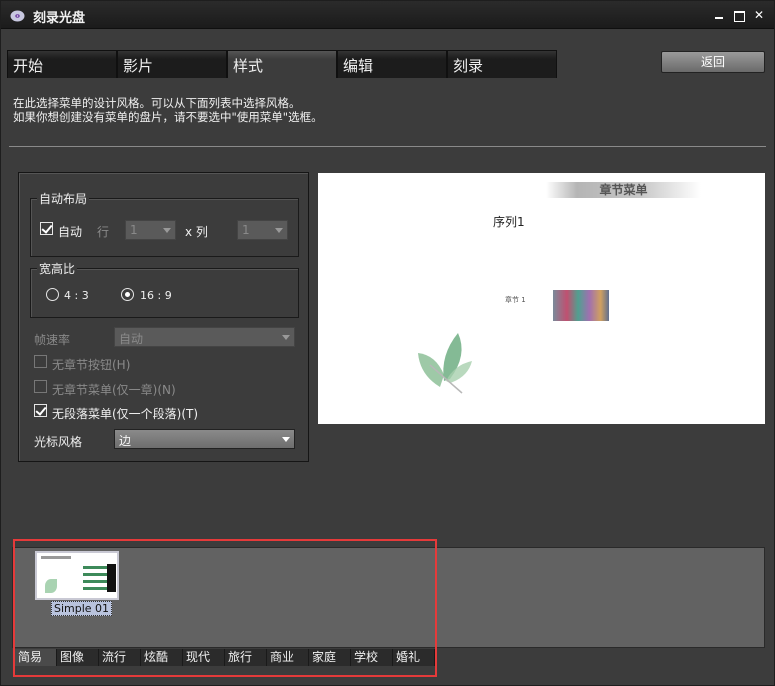  I want to click on divider, so click(387, 146).